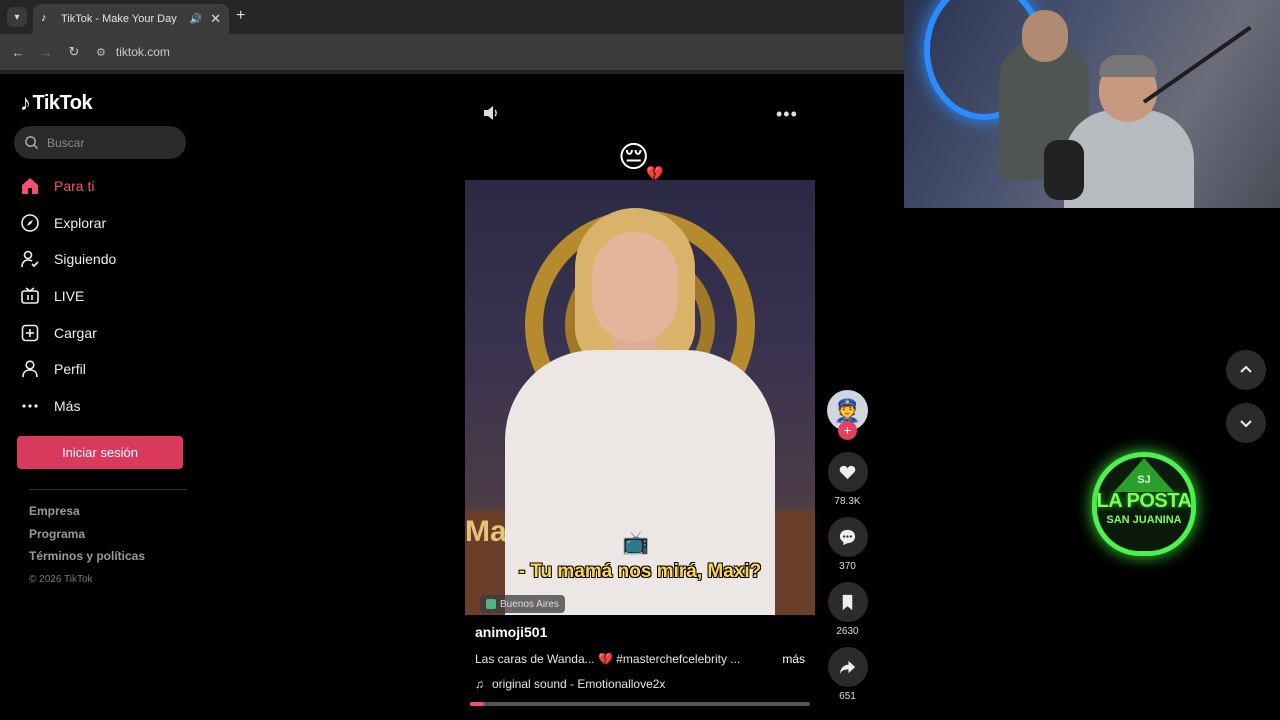 The image size is (1280, 720). I want to click on search-box, so click(100, 142).